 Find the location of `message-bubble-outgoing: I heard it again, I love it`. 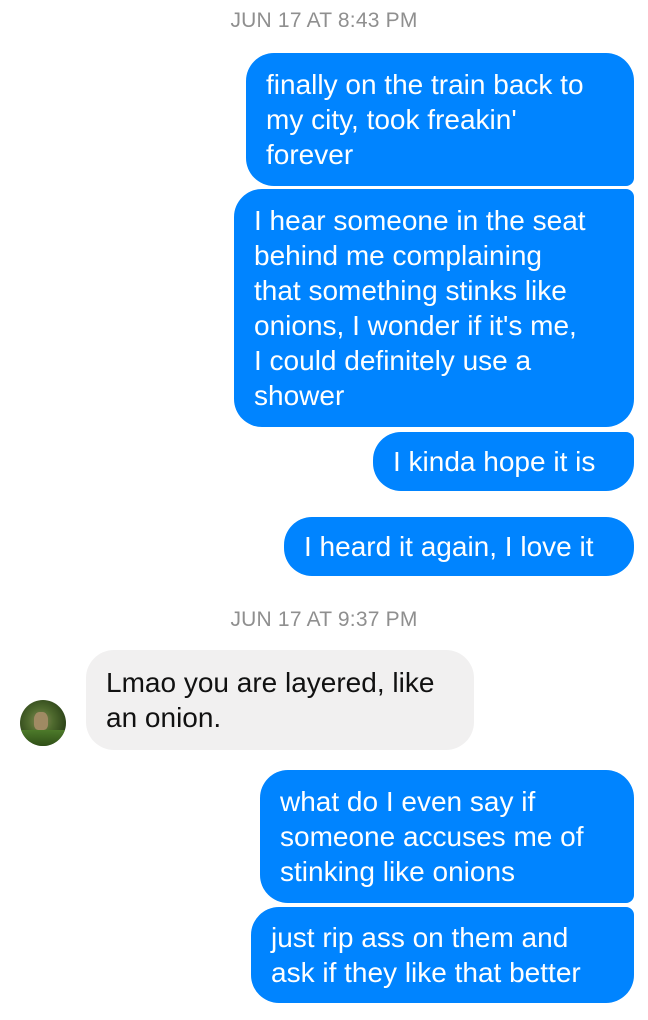

message-bubble-outgoing: I heard it again, I love it is located at coordinates (459, 546).